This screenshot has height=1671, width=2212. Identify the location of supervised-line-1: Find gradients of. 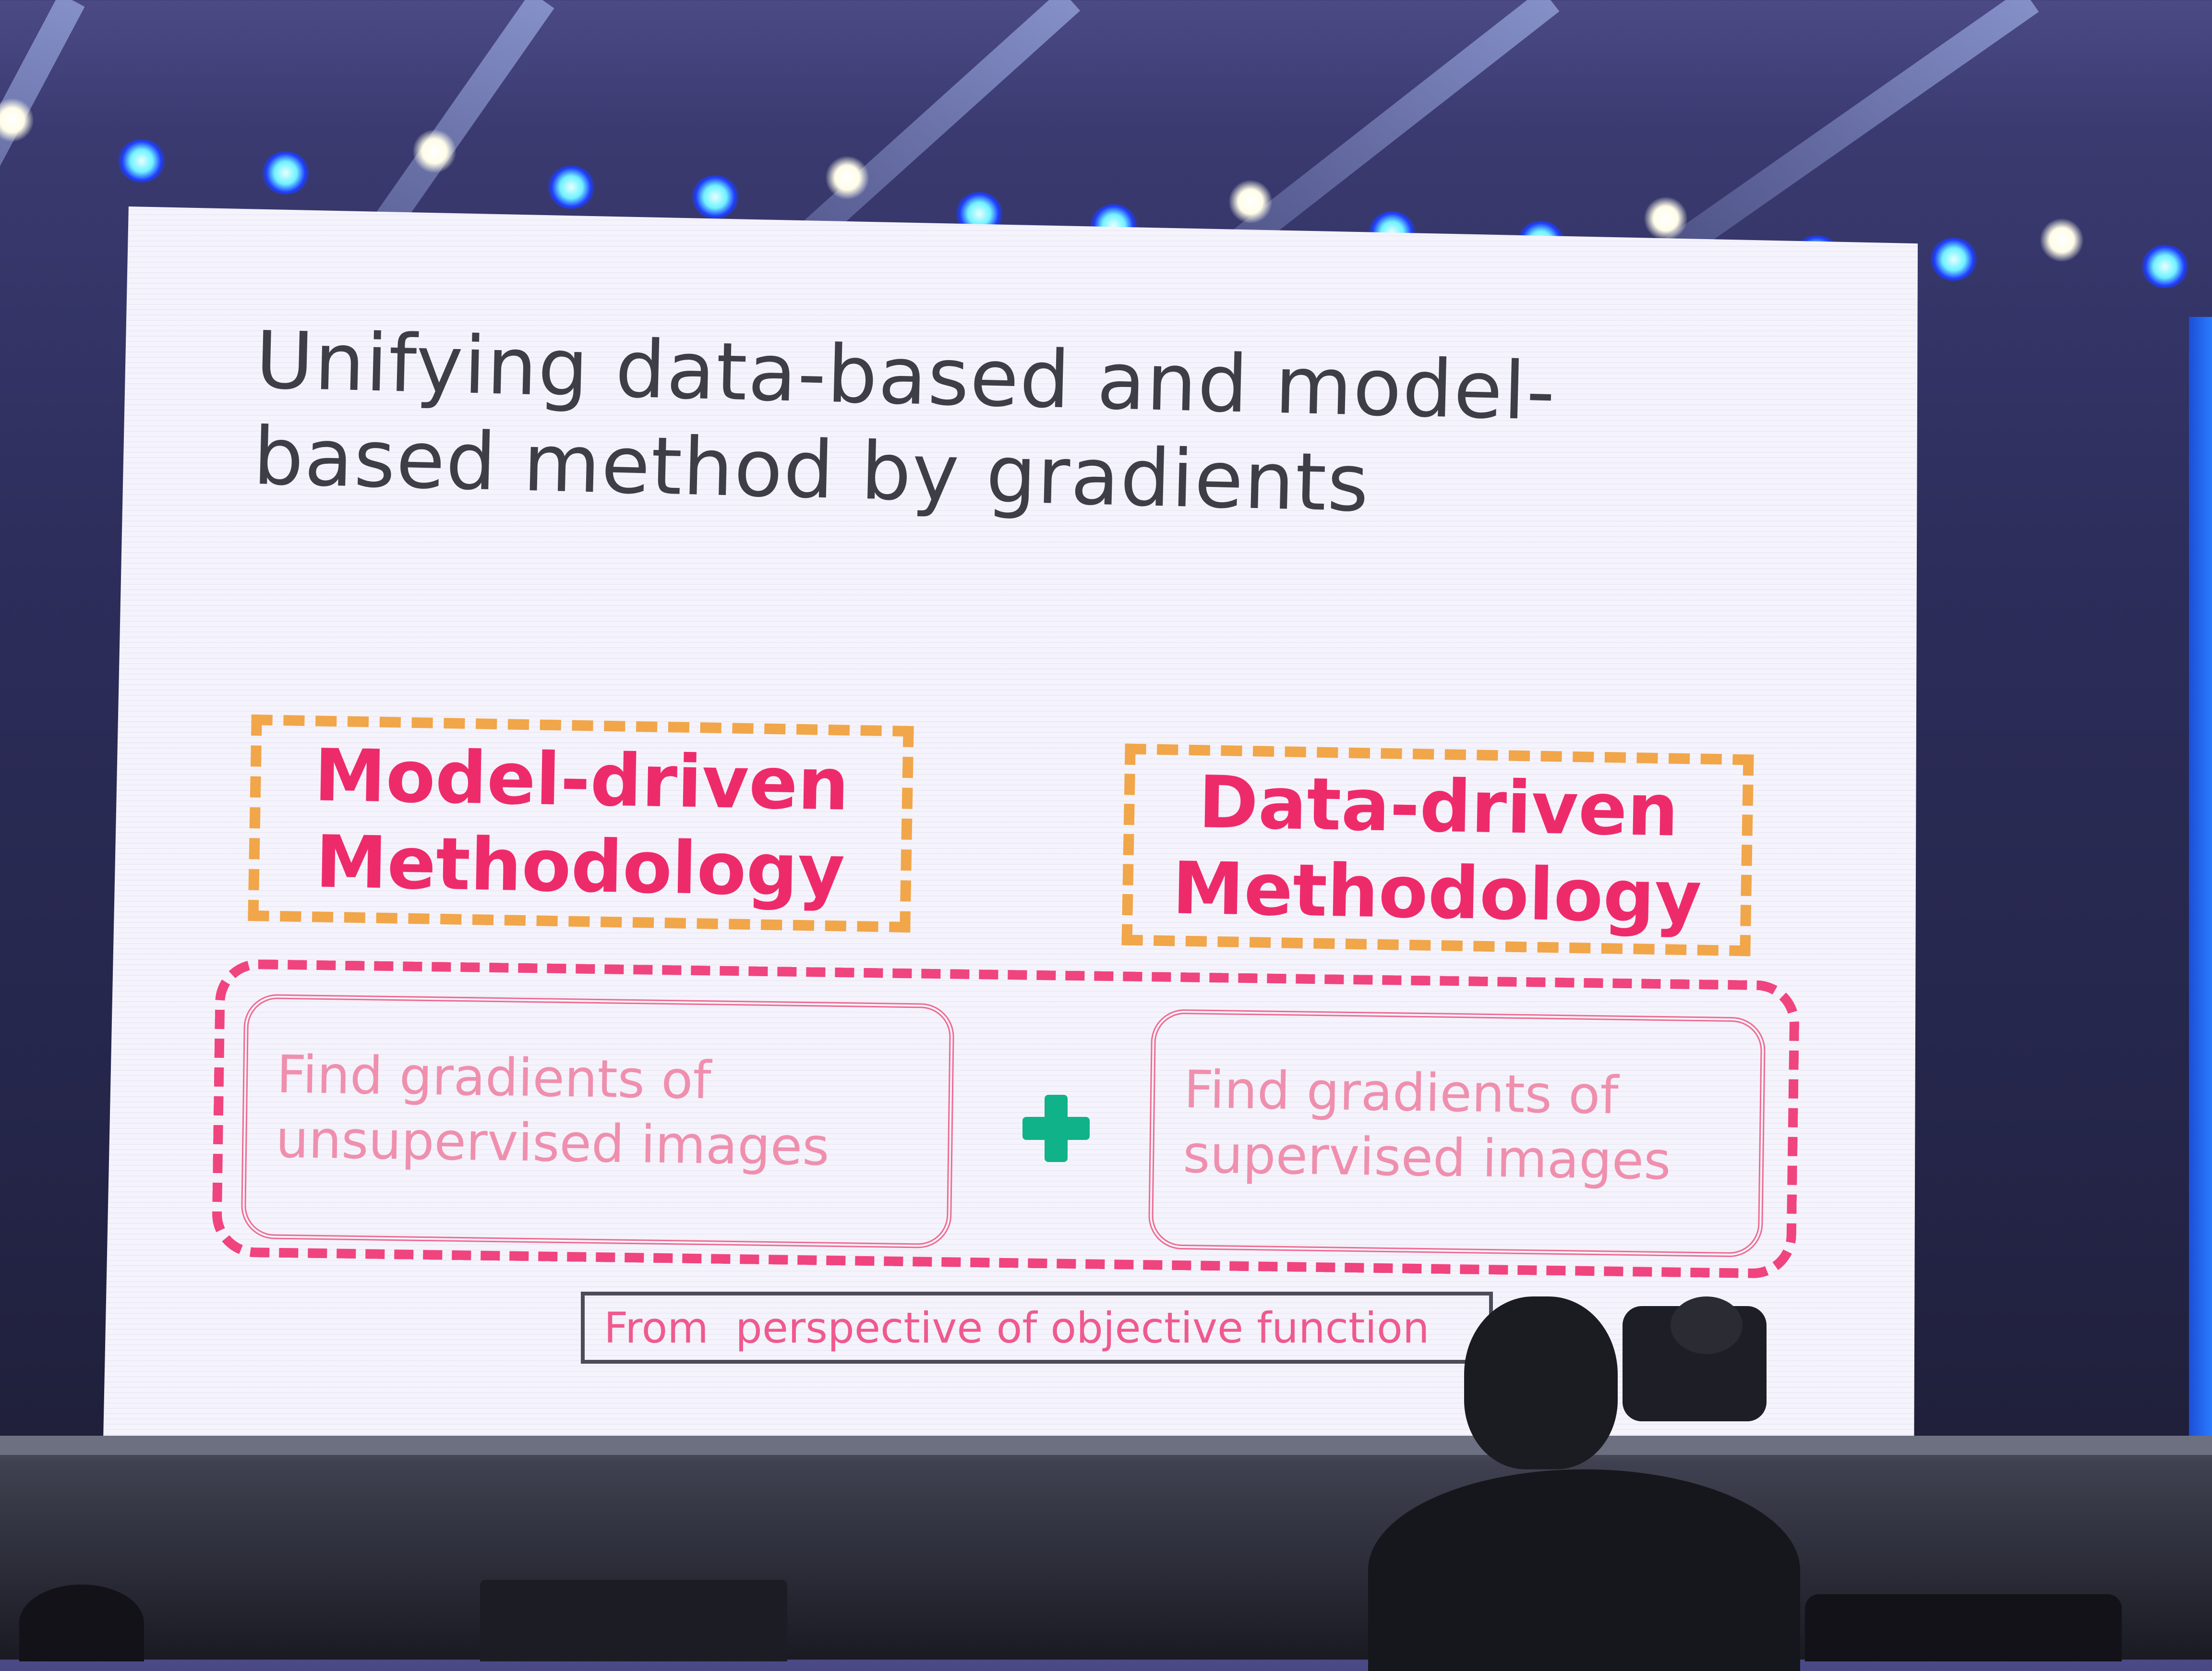
(1401, 1093).